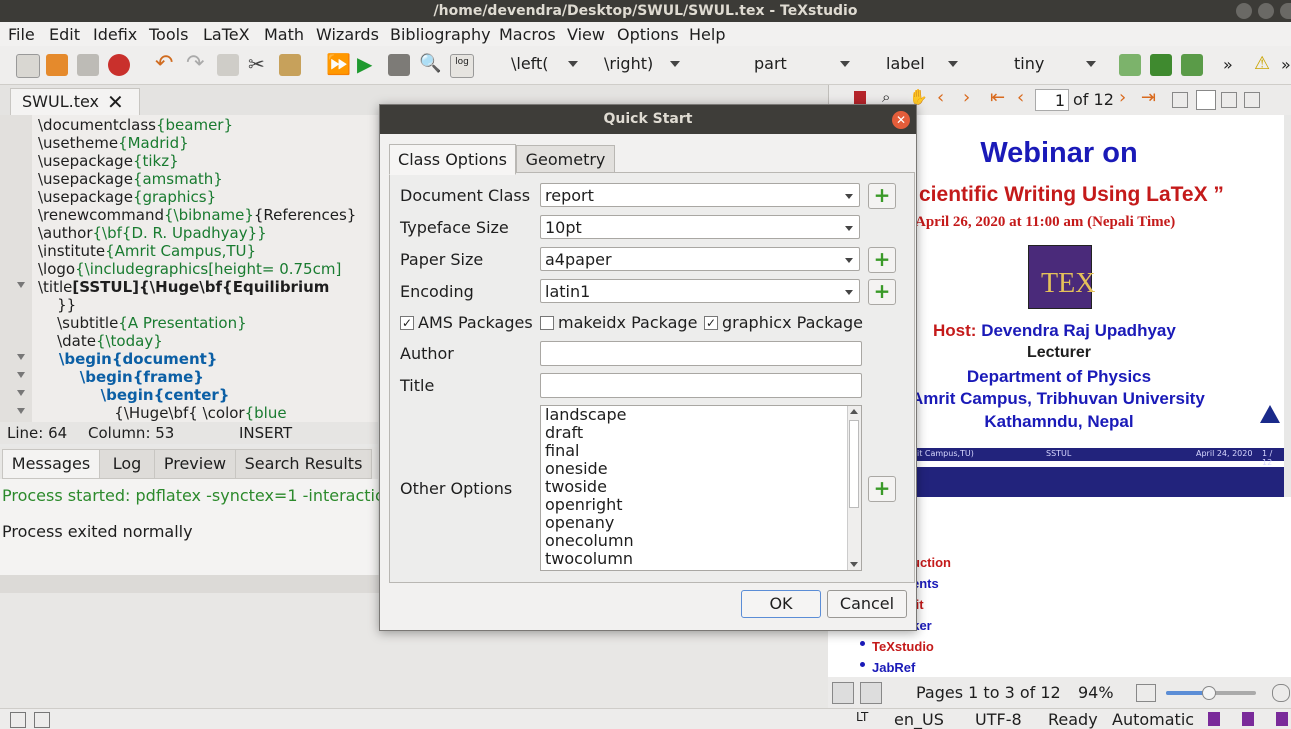 The width and height of the screenshot is (1291, 729). Describe the element at coordinates (882, 196) in the screenshot. I see `add-document-class-button: +` at that location.